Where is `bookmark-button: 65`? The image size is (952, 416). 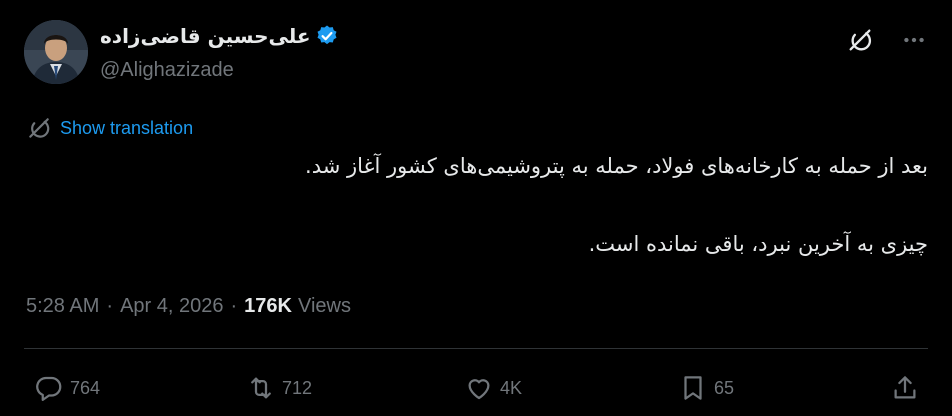 bookmark-button: 65 is located at coordinates (706, 388).